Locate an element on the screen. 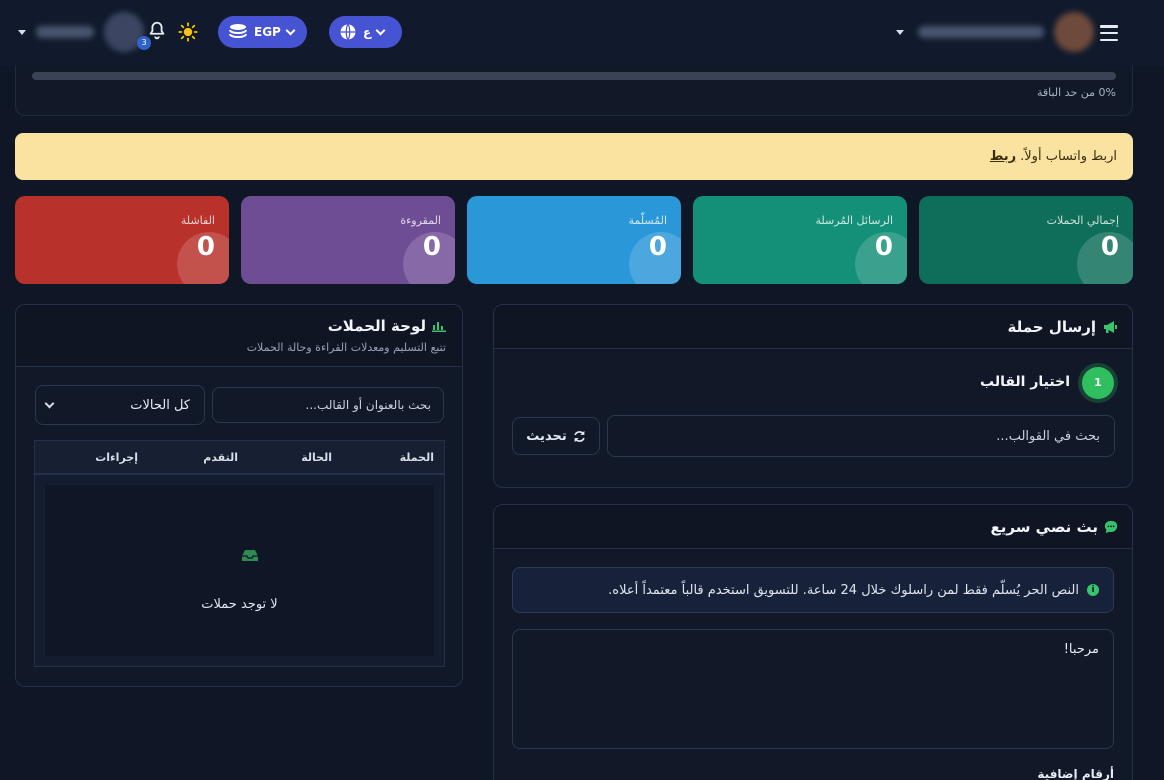 This screenshot has height=780, width=1164. stat-label: إجمالي الحملات is located at coordinates (1082, 220).